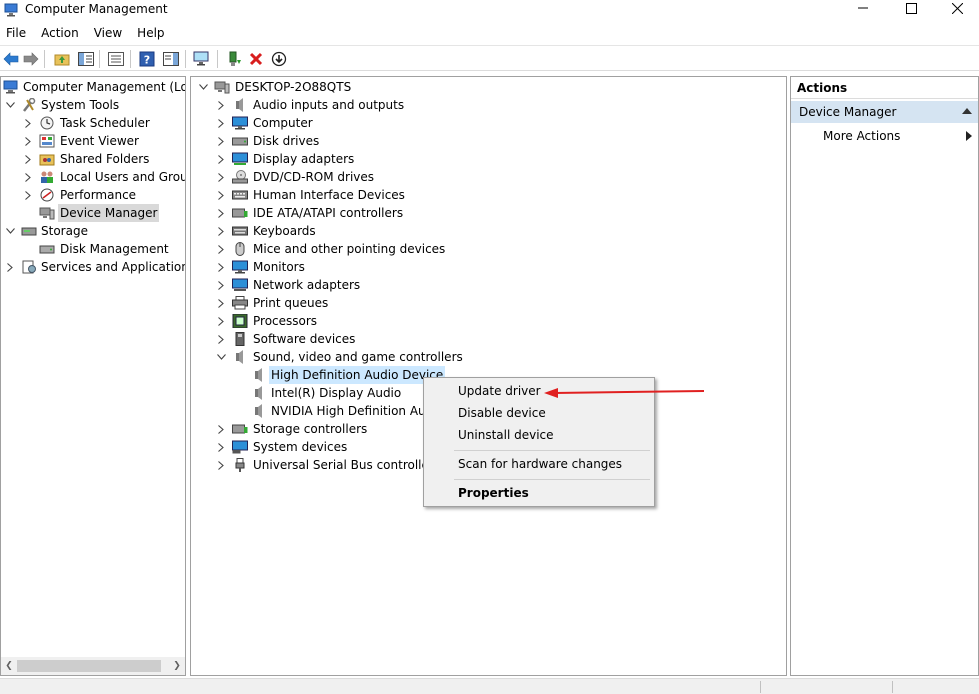 This screenshot has height=694, width=979. What do you see at coordinates (488, 87) in the screenshot?
I see `device-tree-root: DESKTOP-2O88QTS` at bounding box center [488, 87].